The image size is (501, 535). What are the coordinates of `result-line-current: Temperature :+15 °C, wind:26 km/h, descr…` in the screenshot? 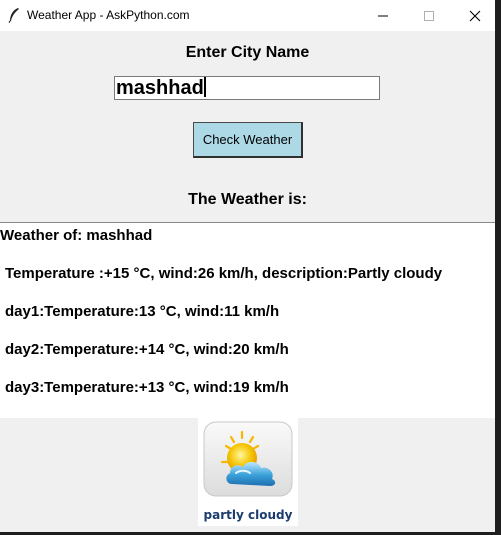 It's located at (224, 273).